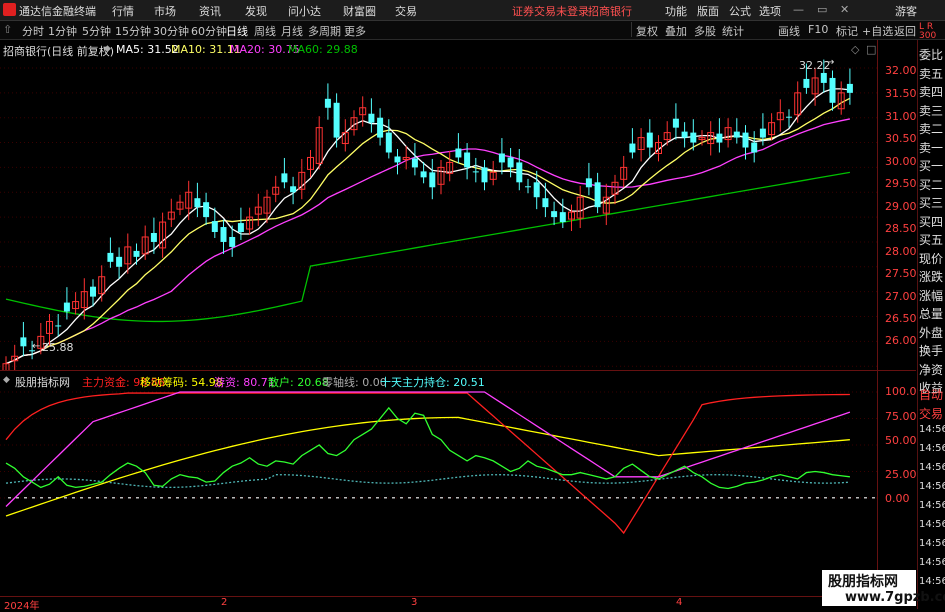  What do you see at coordinates (789, 31) in the screenshot?
I see `draw-line-button: 画线` at bounding box center [789, 31].